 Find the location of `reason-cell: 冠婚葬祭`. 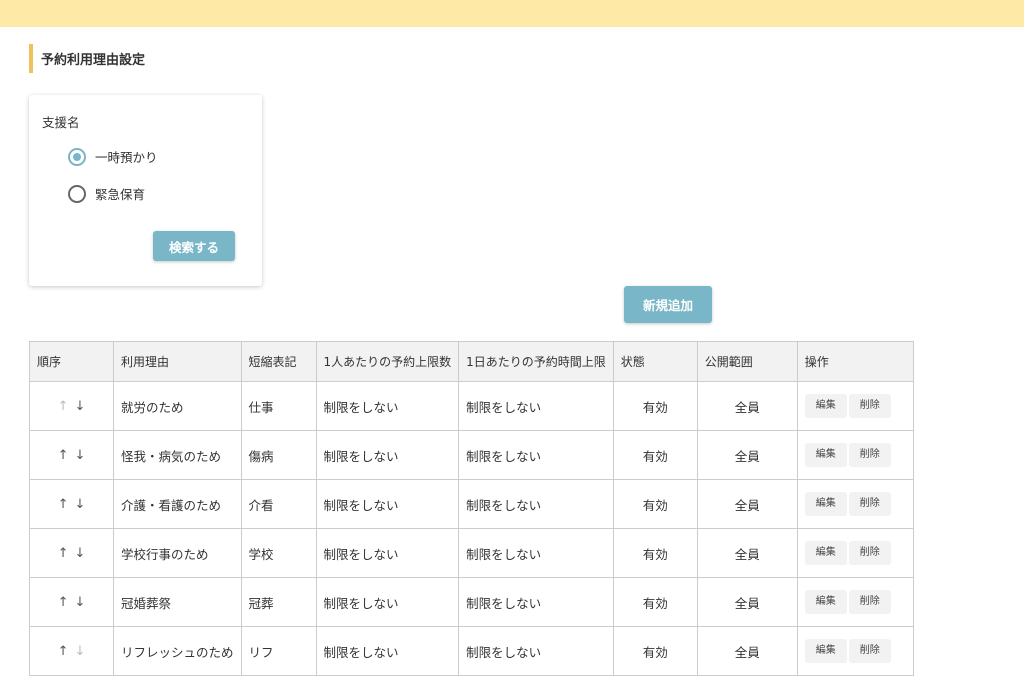

reason-cell: 冠婚葬祭 is located at coordinates (177, 602).